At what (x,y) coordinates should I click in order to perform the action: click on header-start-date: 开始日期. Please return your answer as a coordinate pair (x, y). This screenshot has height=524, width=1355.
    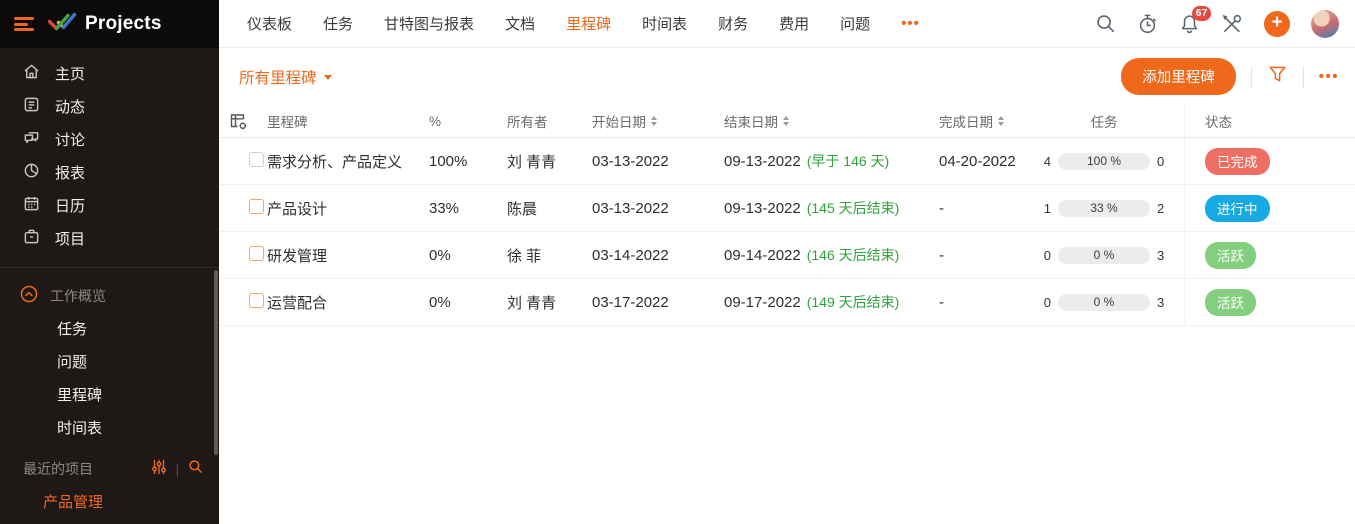
    Looking at the image, I should click on (658, 121).